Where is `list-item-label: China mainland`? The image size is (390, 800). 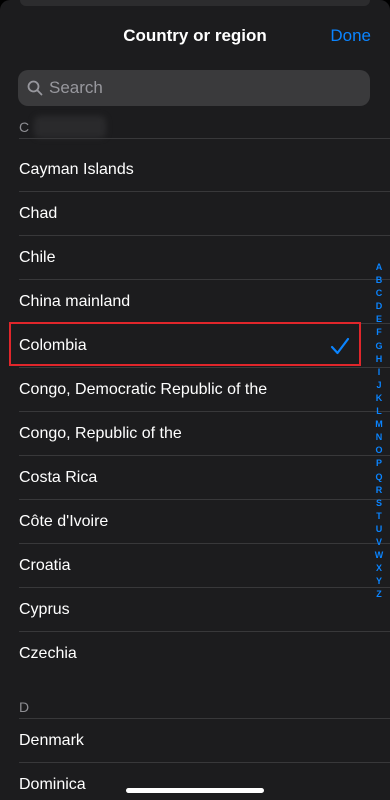 list-item-label: China mainland is located at coordinates (75, 301).